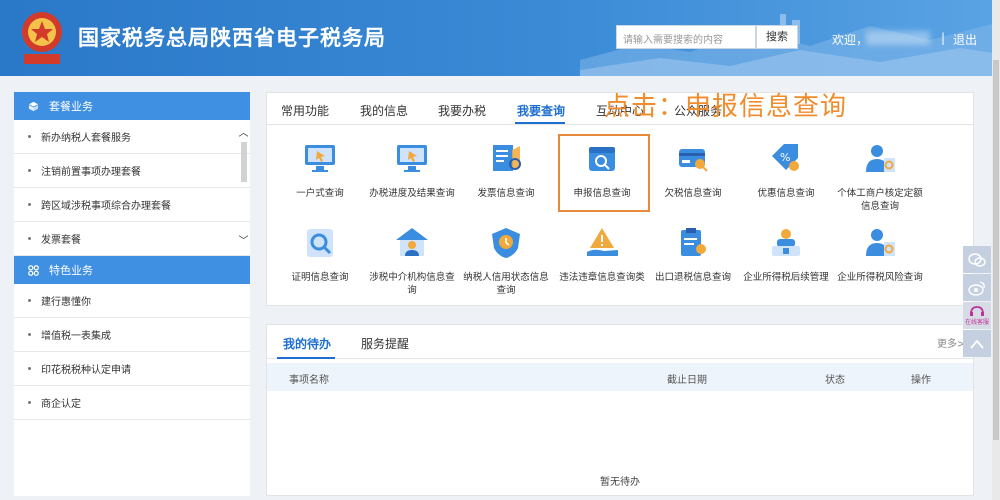 The image size is (1000, 500). Describe the element at coordinates (850, 40) in the screenshot. I see `welcome-text: 欢迎，` at that location.